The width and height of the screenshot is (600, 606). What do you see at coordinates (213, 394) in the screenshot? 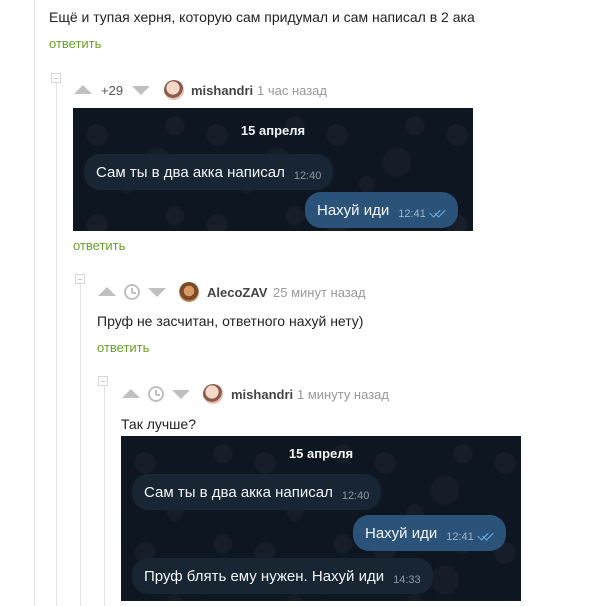
I see `comment3-avatar` at bounding box center [213, 394].